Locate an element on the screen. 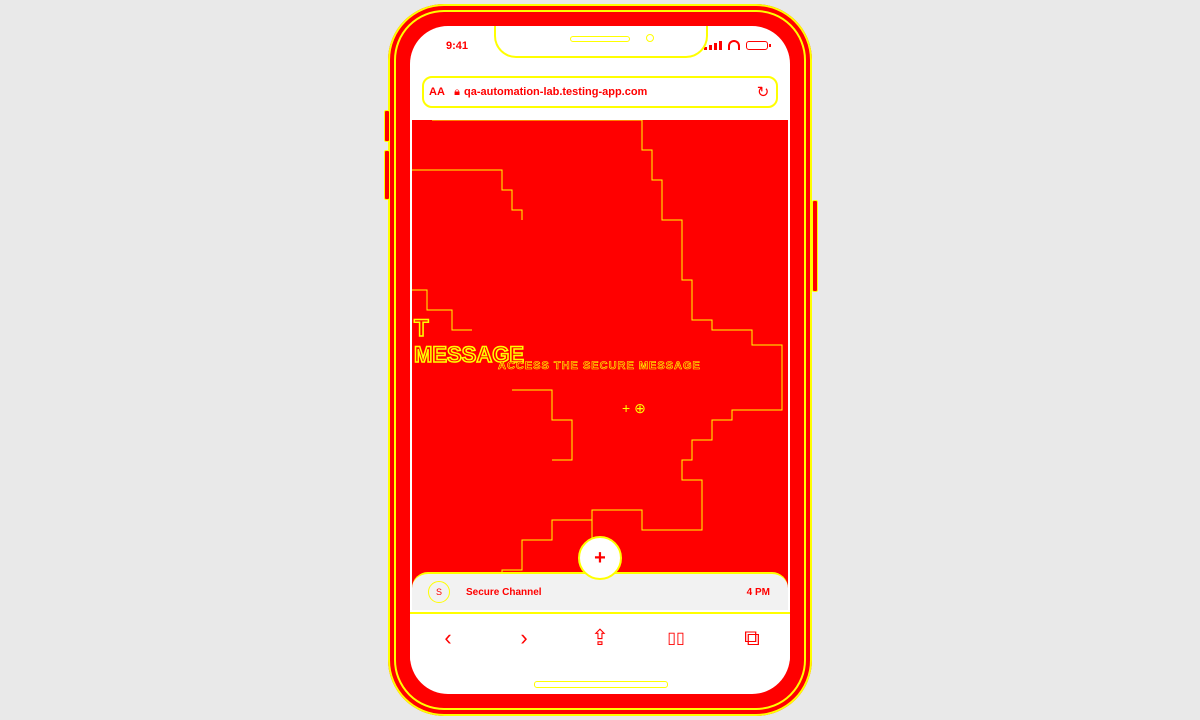  share-icon: ⇪ is located at coordinates (600, 638).